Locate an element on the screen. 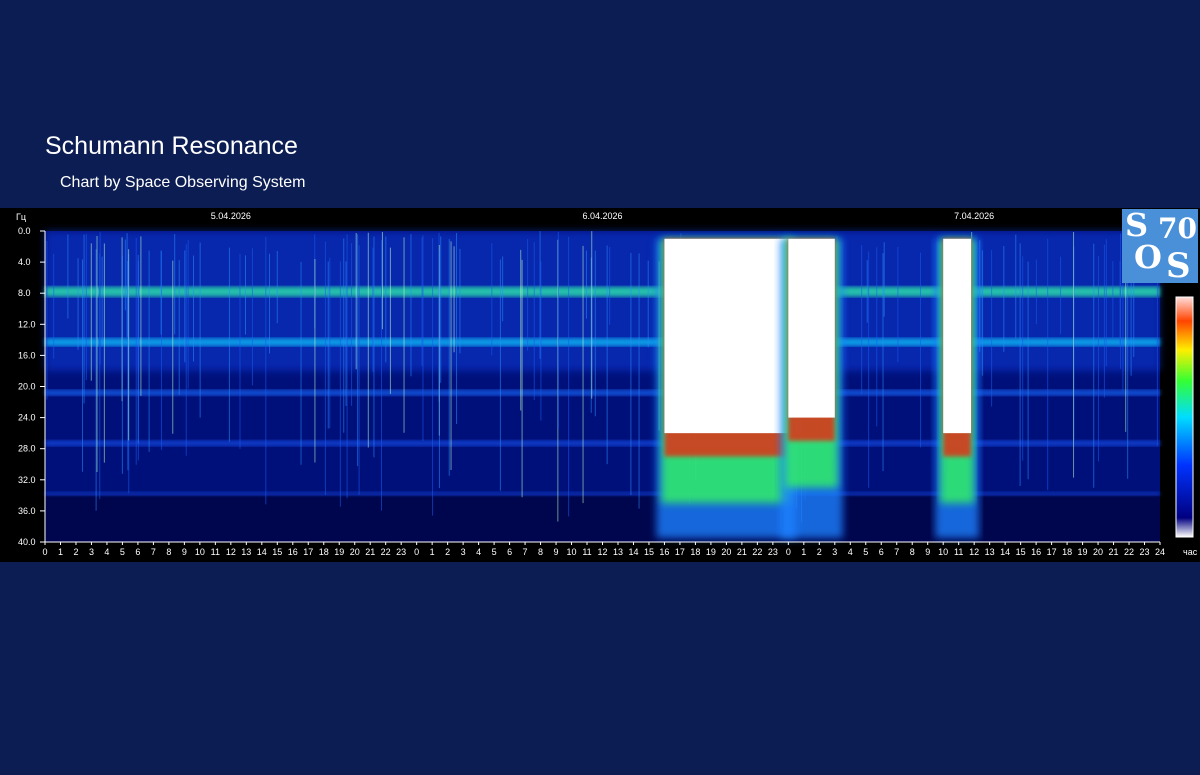  y-tick-label: 36.0 is located at coordinates (27, 511).